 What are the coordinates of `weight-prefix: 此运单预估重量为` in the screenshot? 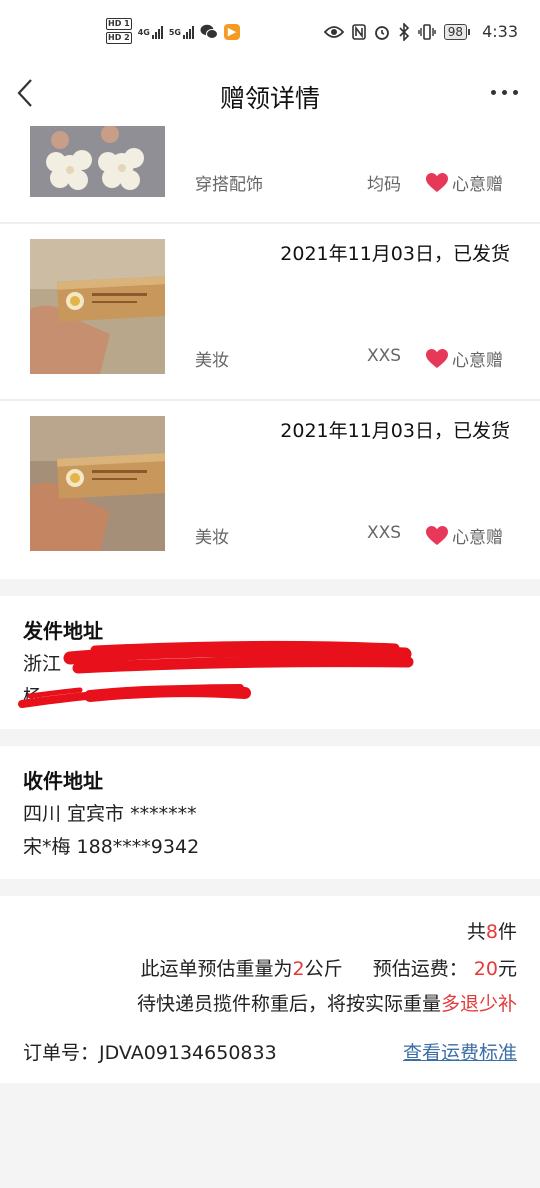 It's located at (216, 969).